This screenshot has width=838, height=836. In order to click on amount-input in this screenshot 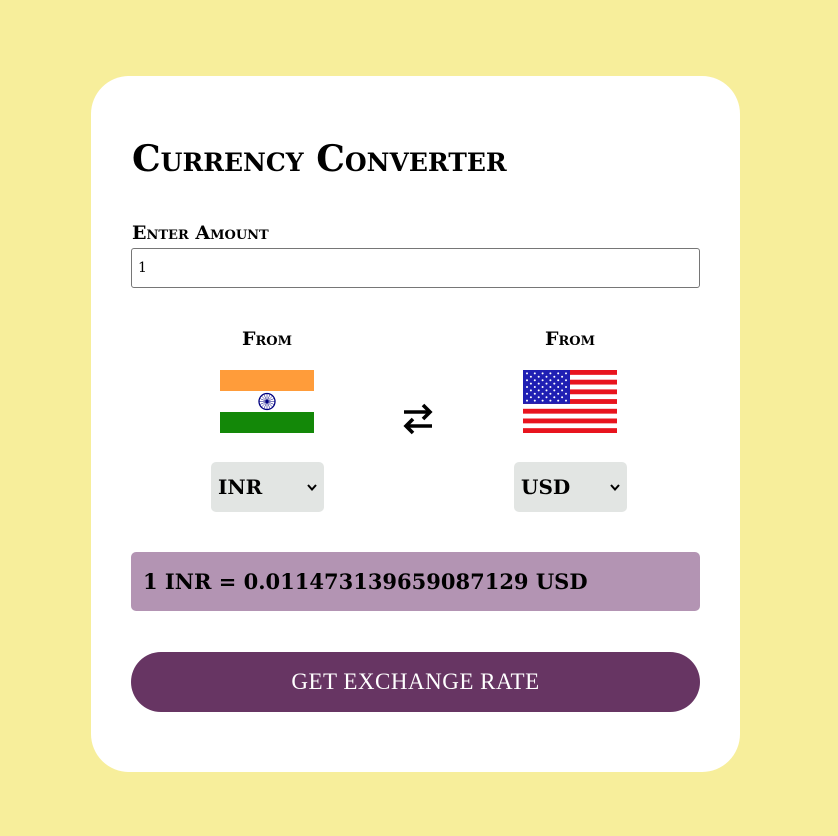, I will do `click(415, 268)`.